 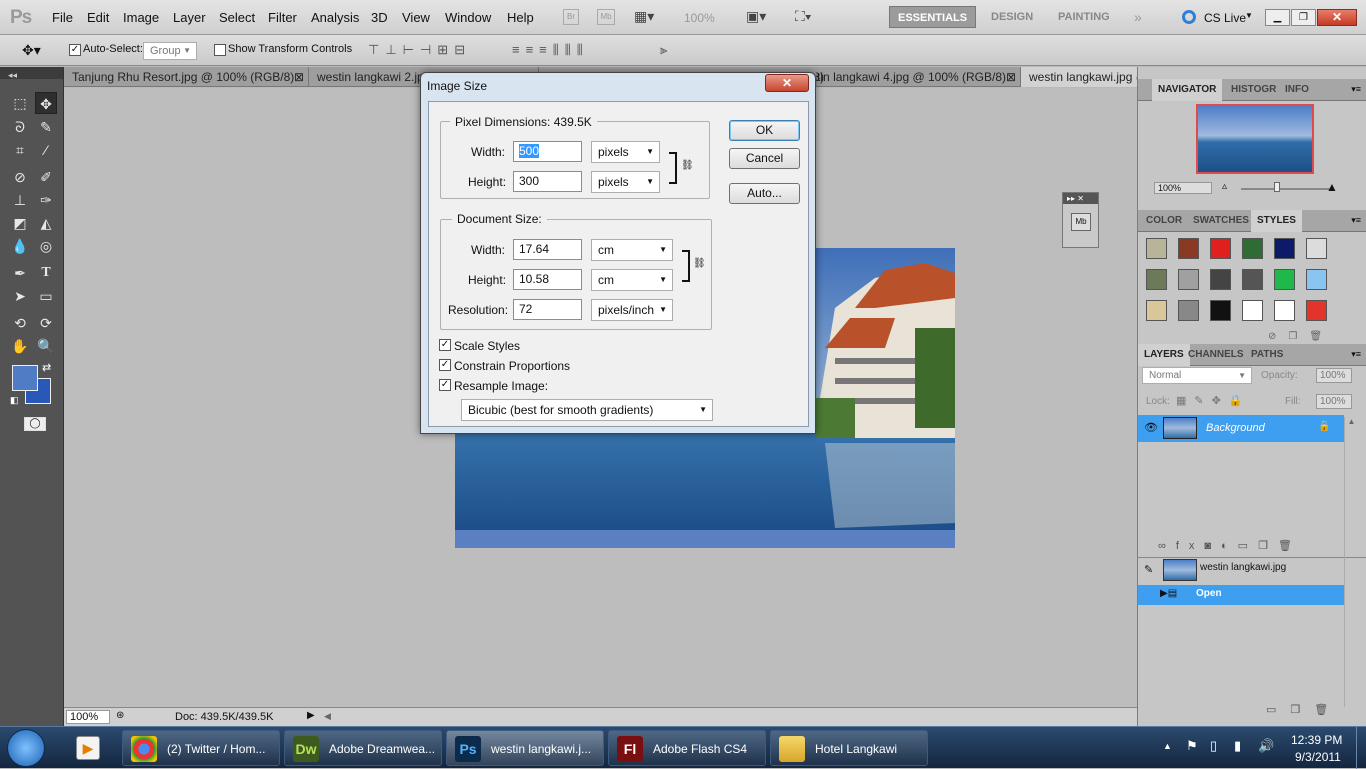 I want to click on resample-method-dropdown: Bicubic (best for smooth gradients) ▼, so click(x=587, y=410).